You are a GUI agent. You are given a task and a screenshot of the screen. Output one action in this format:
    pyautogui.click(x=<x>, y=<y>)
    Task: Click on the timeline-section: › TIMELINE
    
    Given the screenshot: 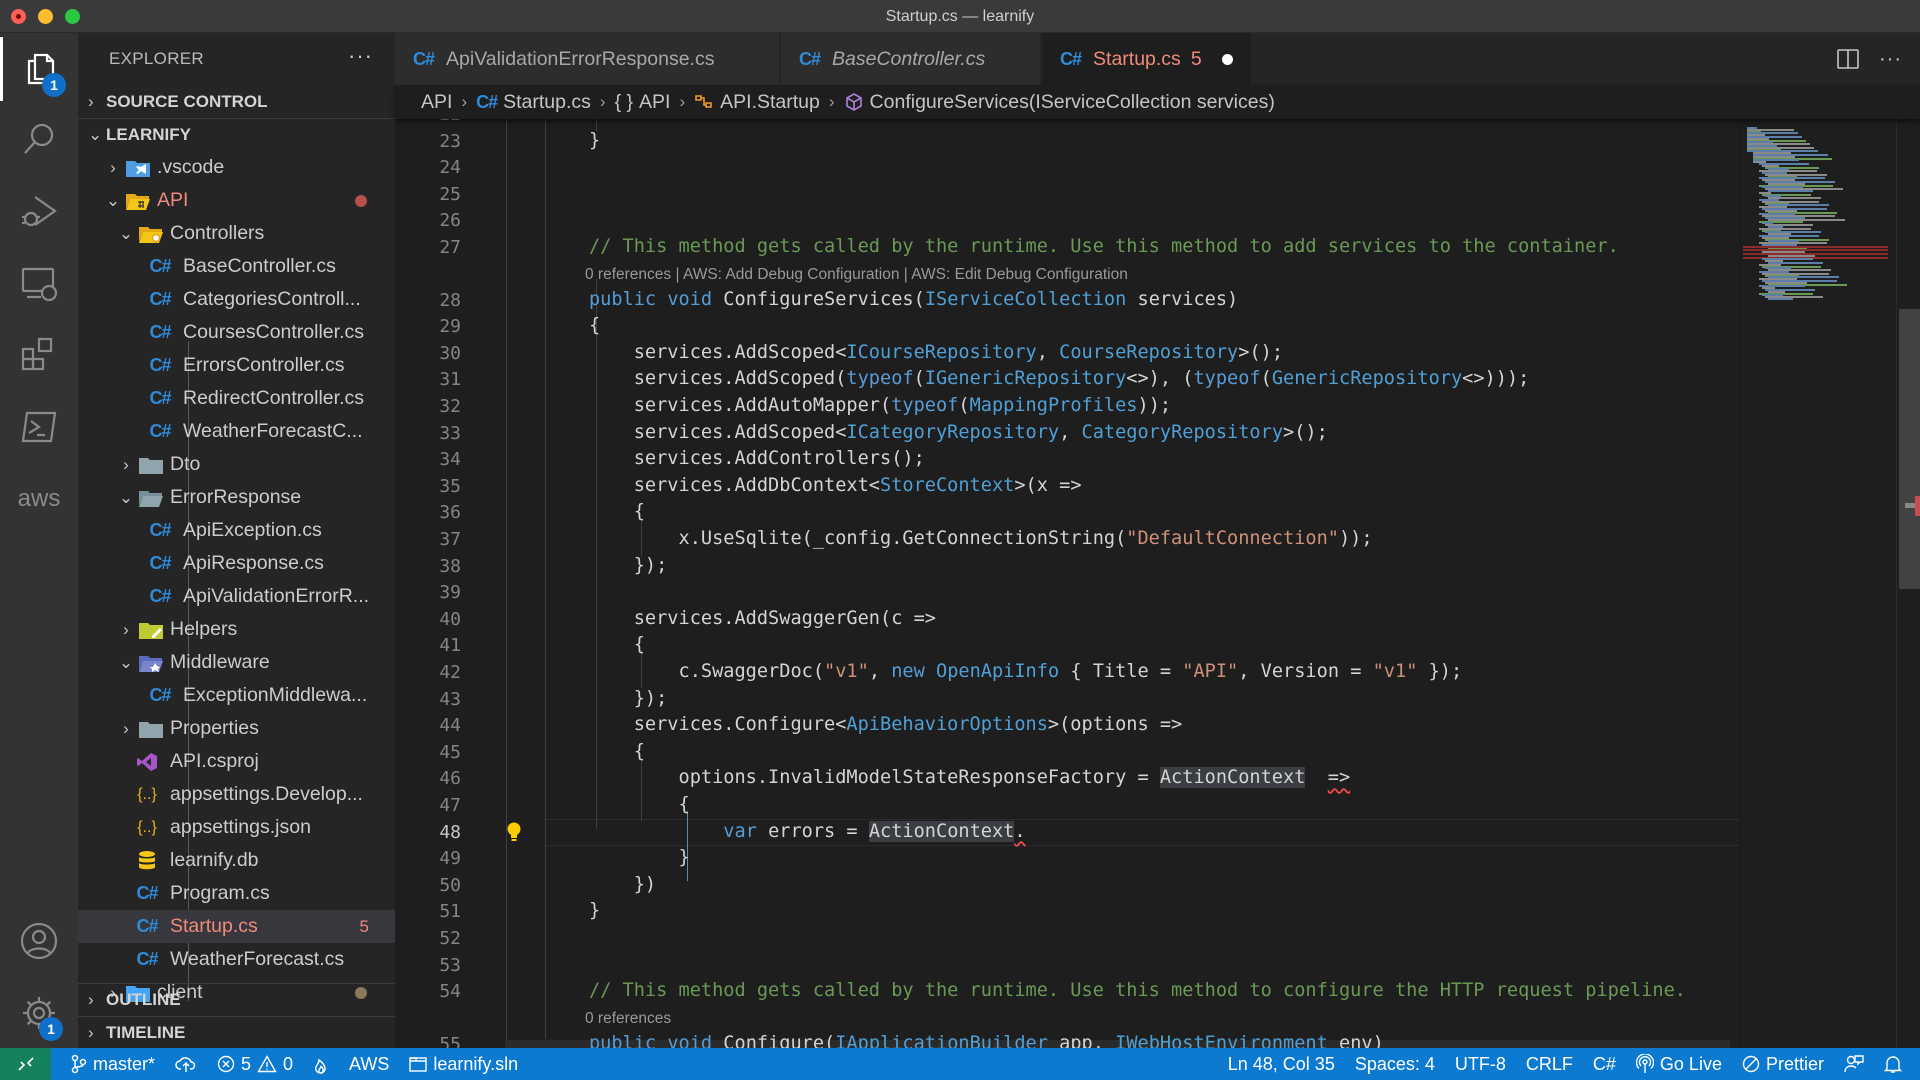 What is the action you would take?
    pyautogui.click(x=236, y=1032)
    